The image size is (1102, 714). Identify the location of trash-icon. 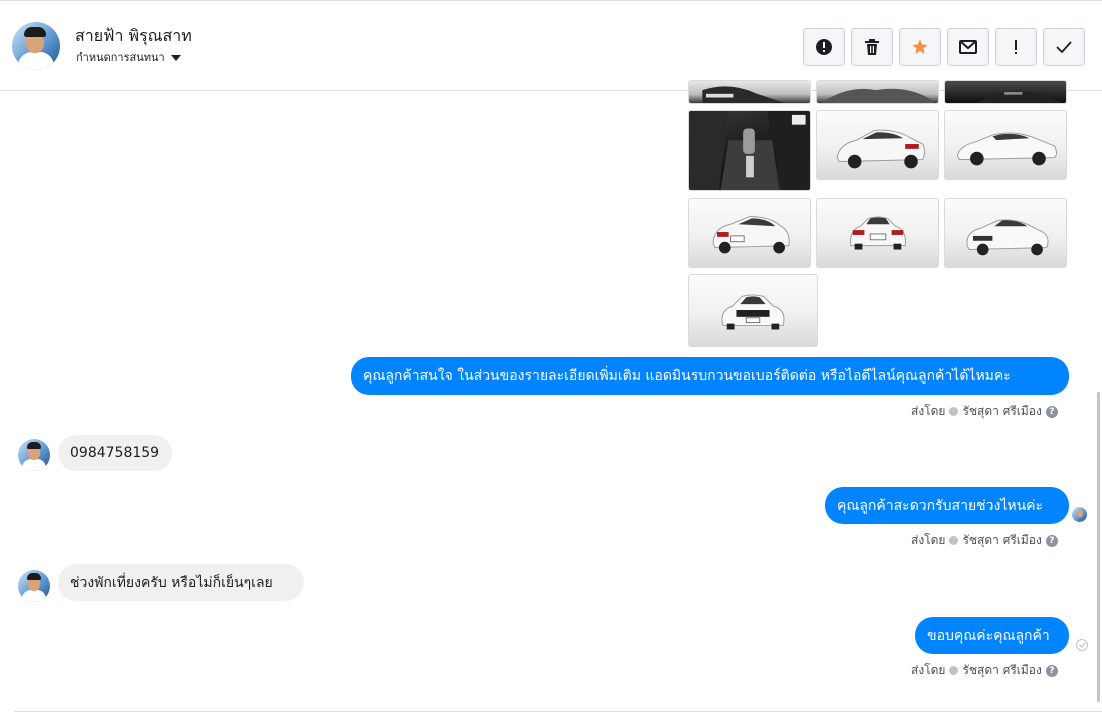
(872, 47).